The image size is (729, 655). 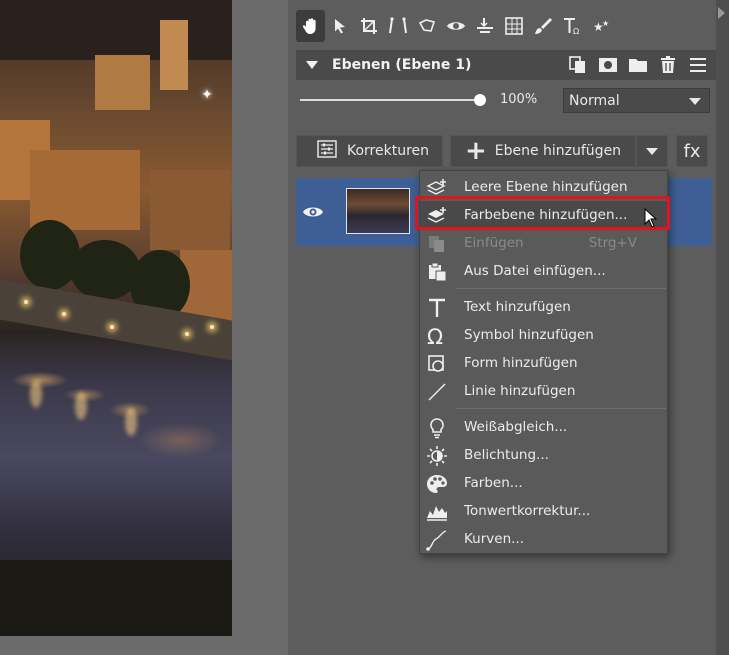 What do you see at coordinates (513, 26) in the screenshot?
I see `grid-icon` at bounding box center [513, 26].